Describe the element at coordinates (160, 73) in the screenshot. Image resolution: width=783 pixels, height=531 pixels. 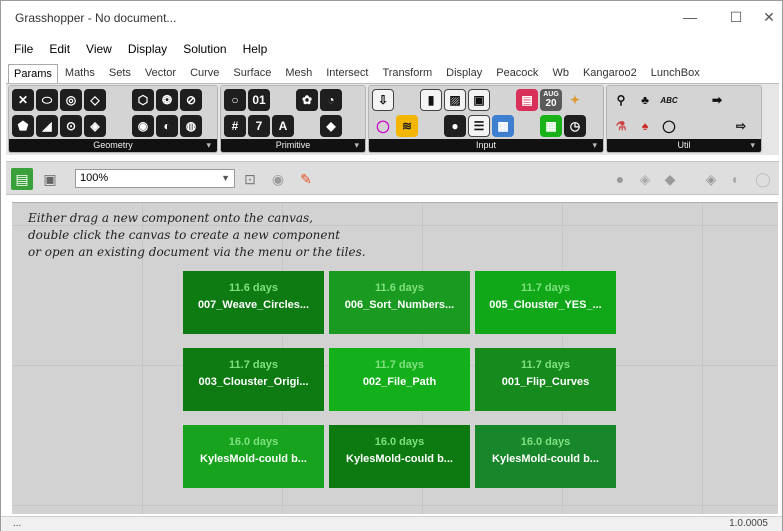
I see `tab-vector: Vector` at that location.